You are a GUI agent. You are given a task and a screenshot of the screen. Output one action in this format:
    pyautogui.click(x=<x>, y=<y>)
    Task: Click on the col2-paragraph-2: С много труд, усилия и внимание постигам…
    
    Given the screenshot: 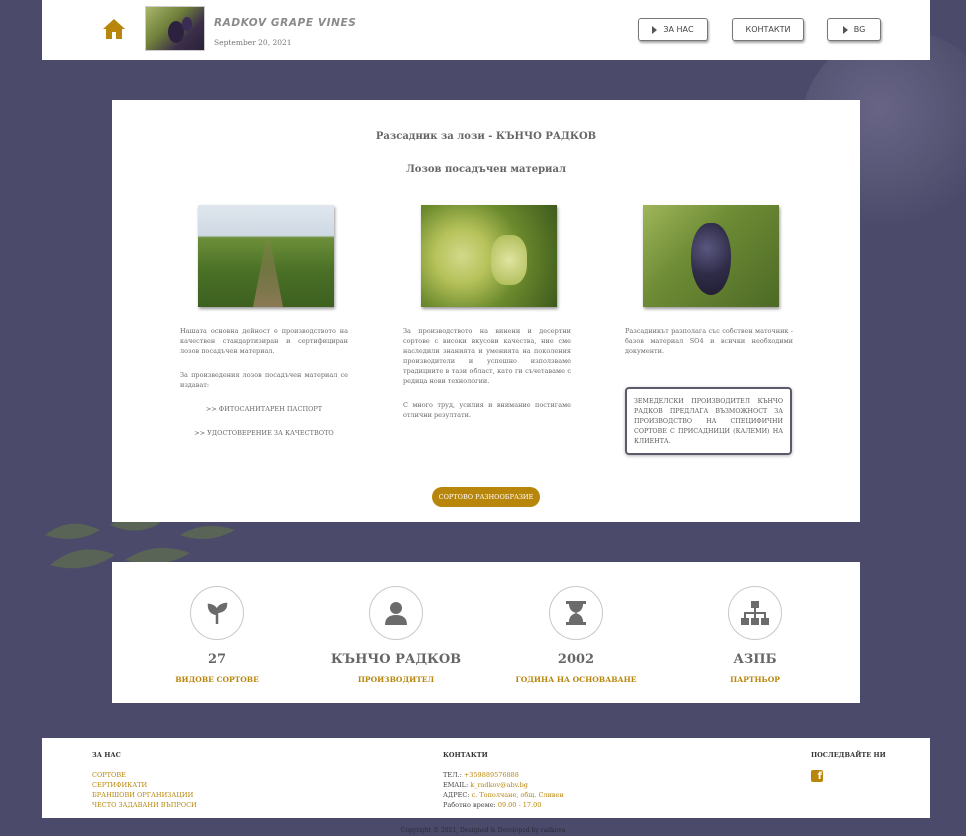 What is the action you would take?
    pyautogui.click(x=487, y=410)
    